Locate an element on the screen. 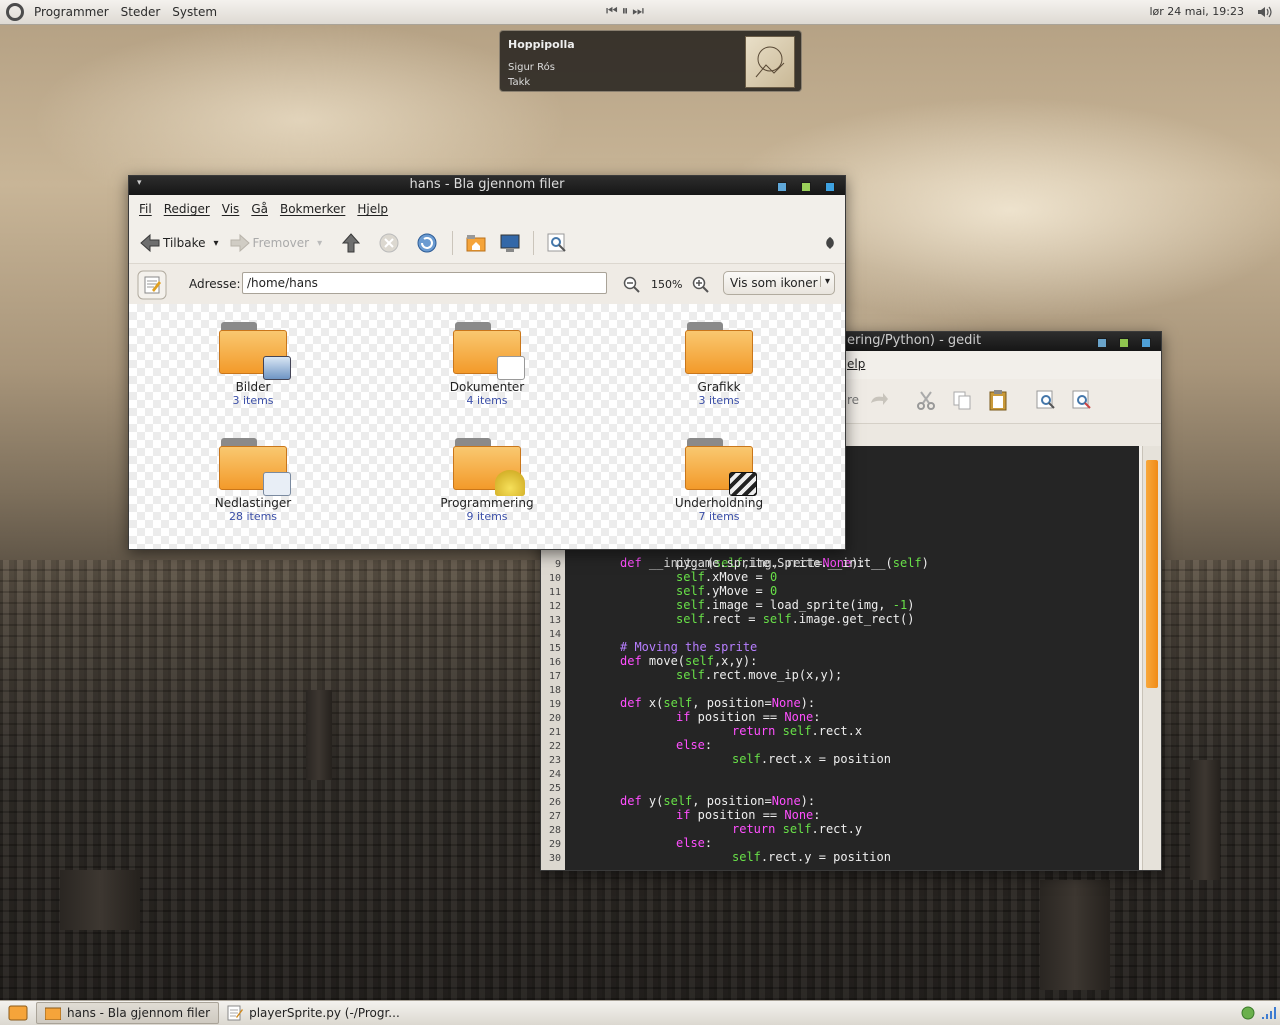 Image resolution: width=1280 pixels, height=1025 pixels. code-token: y( is located at coordinates (652, 801).